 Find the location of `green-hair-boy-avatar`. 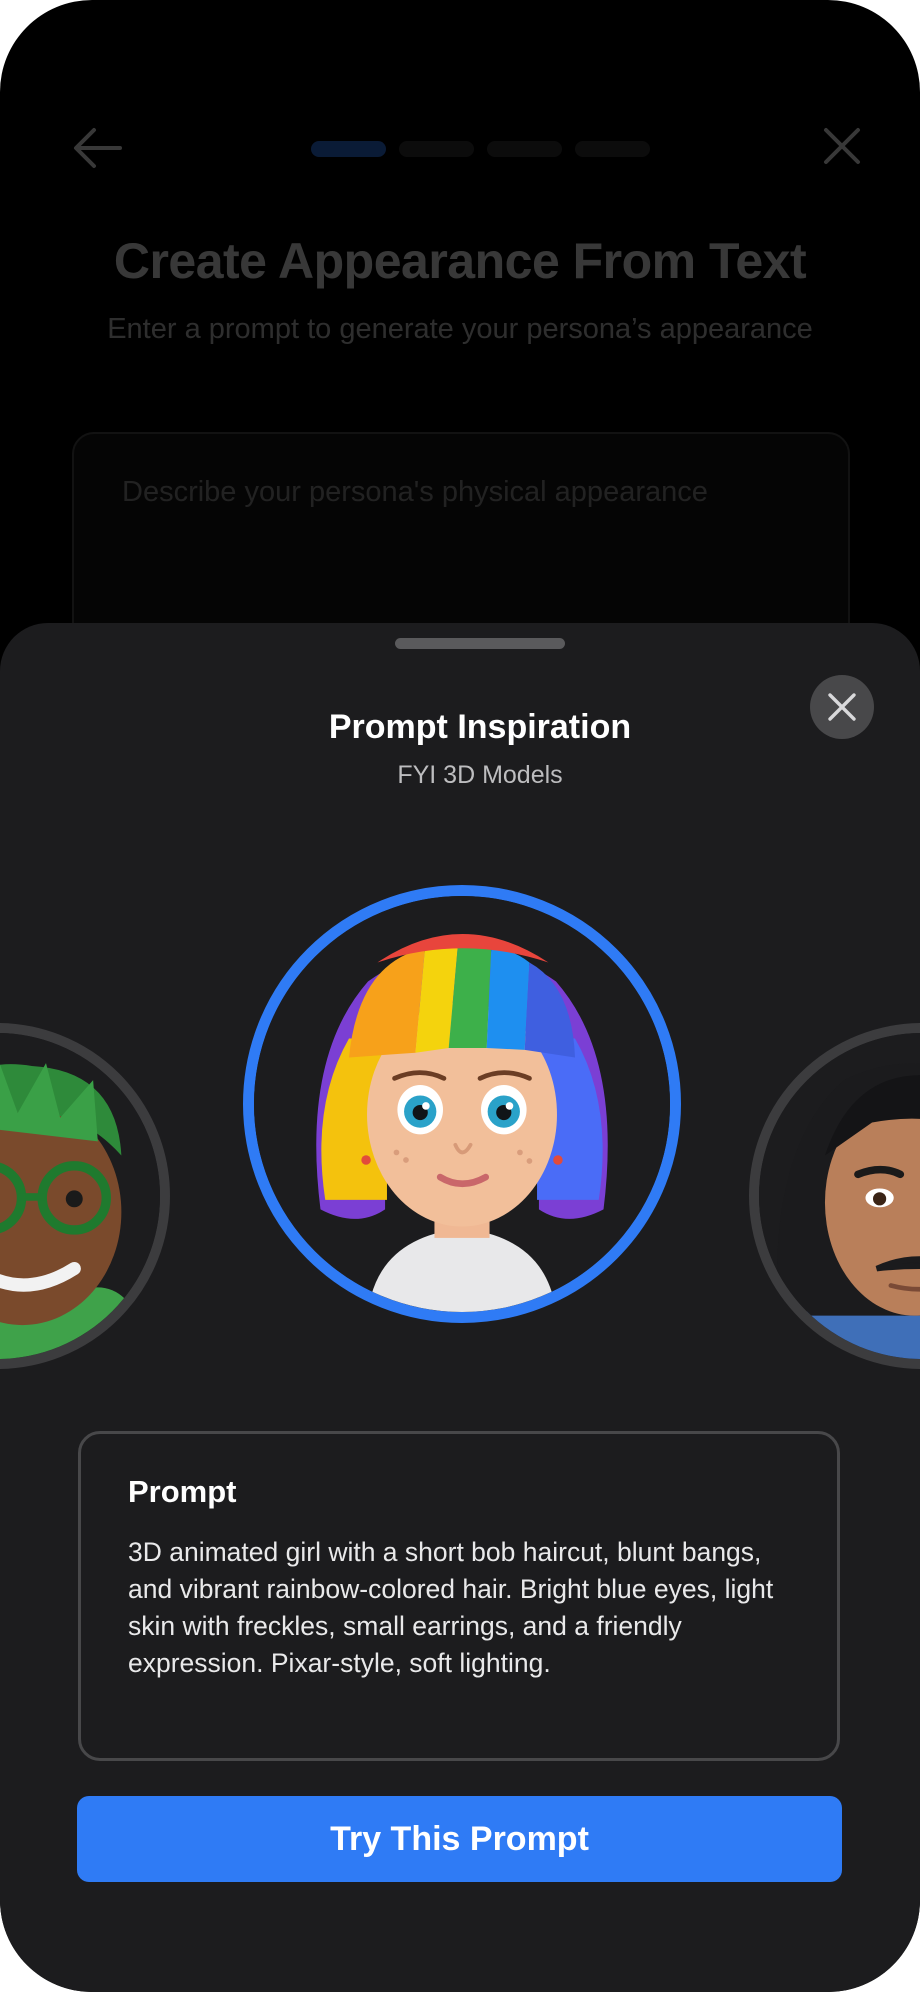

green-hair-boy-avatar is located at coordinates (80, 1196).